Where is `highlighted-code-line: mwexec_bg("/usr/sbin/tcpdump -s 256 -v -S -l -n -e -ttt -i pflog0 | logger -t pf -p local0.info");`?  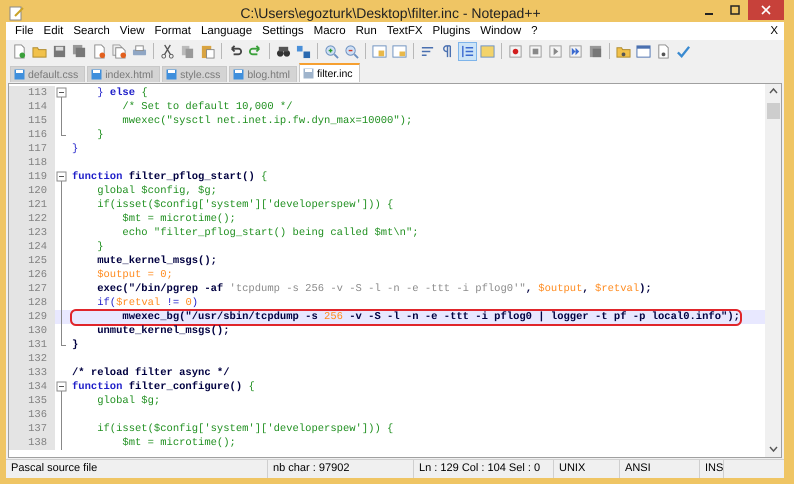
highlighted-code-line: mwexec_bg("/usr/sbin/tcpdump -s 256 -v -S -l -n -e -ttt -i pflog0 | logger -t pf -p local0.info"); is located at coordinates (406, 317).